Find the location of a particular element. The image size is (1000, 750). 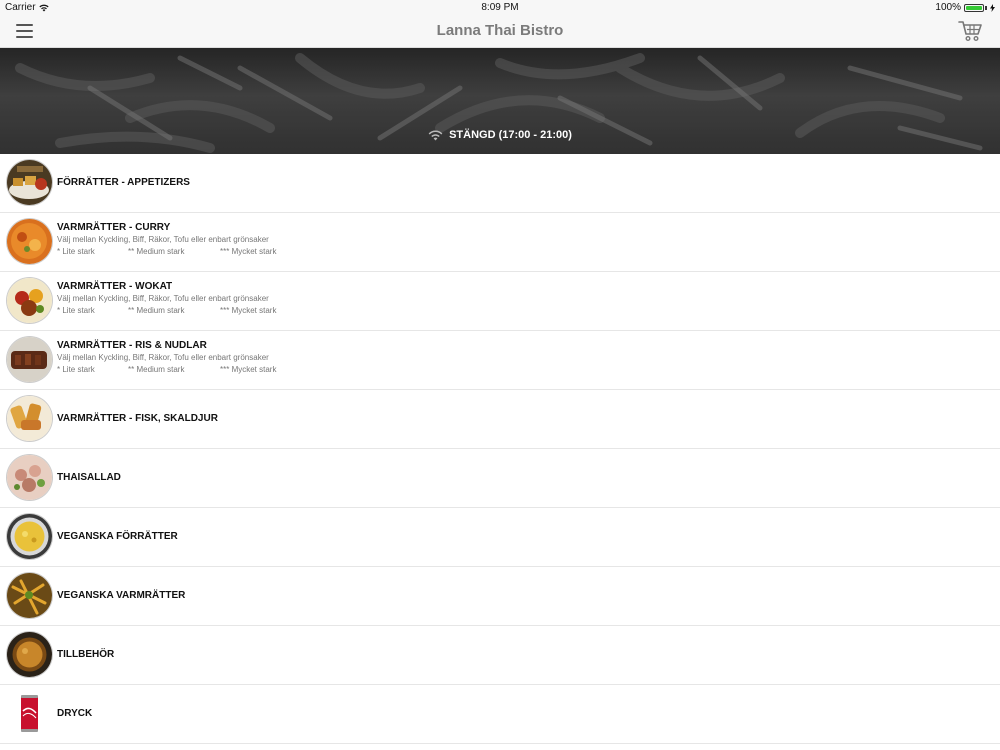

category-item-dryck: DRYCK is located at coordinates (500, 714).